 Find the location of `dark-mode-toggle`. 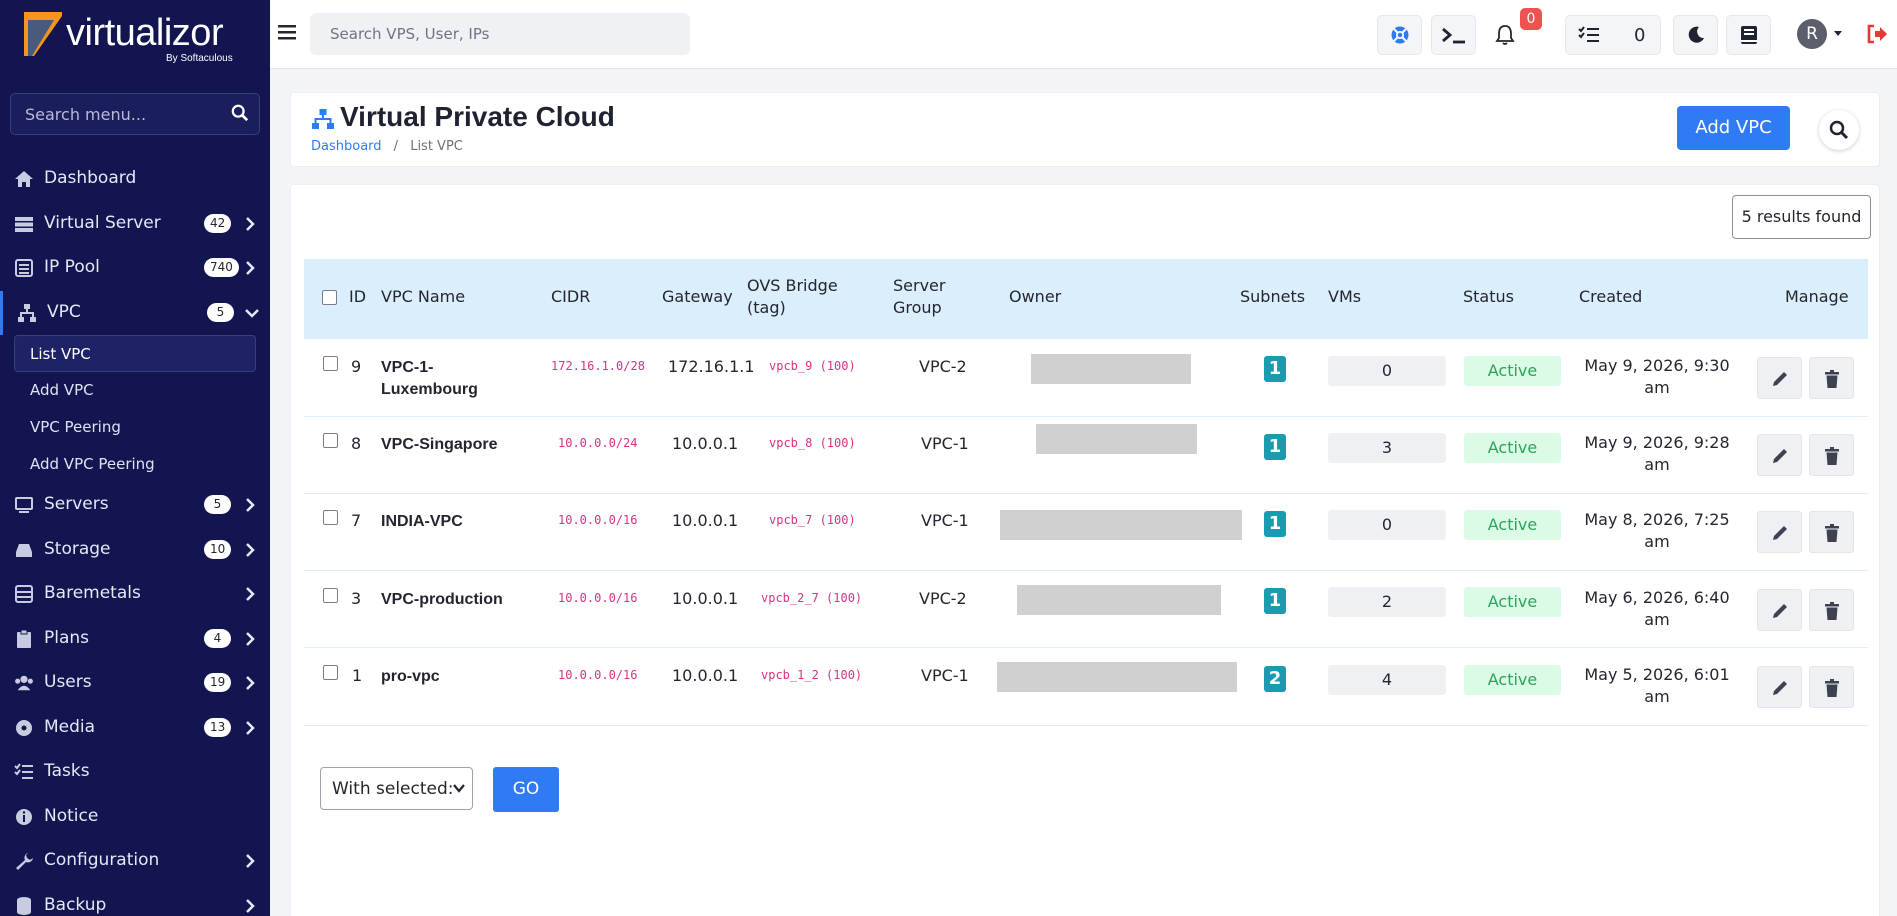

dark-mode-toggle is located at coordinates (1695, 35).